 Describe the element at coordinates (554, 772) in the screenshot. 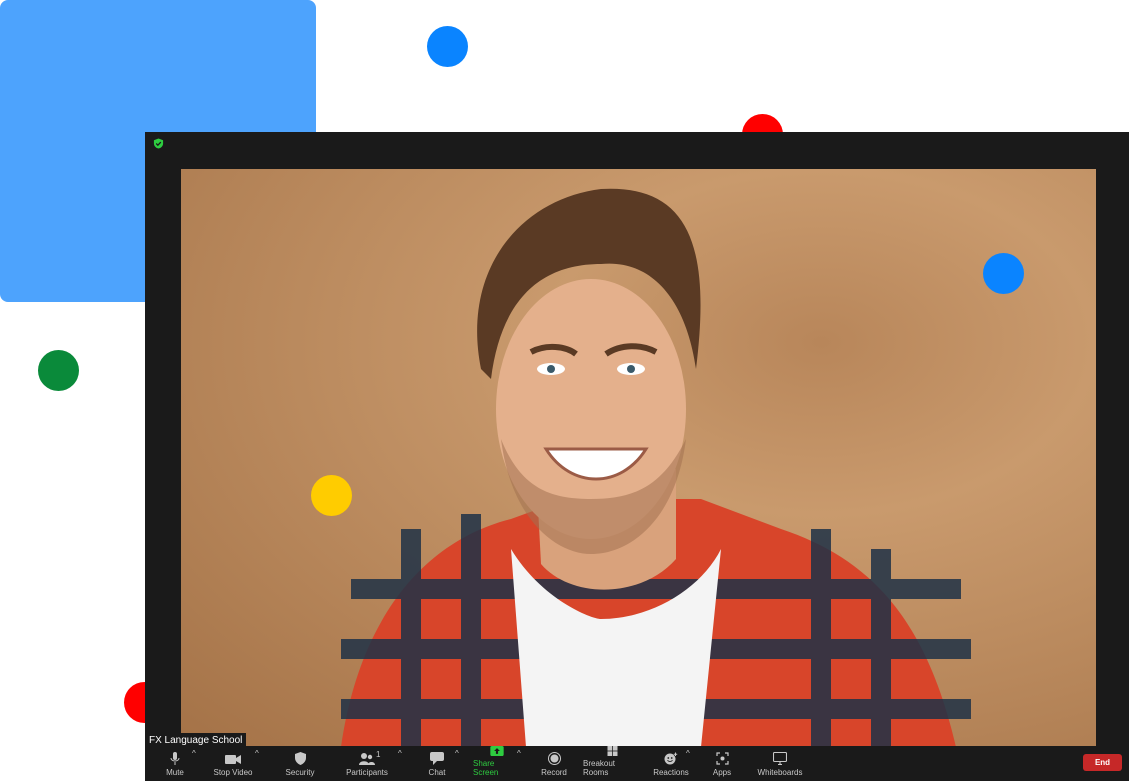

I see `record-label: Record` at that location.